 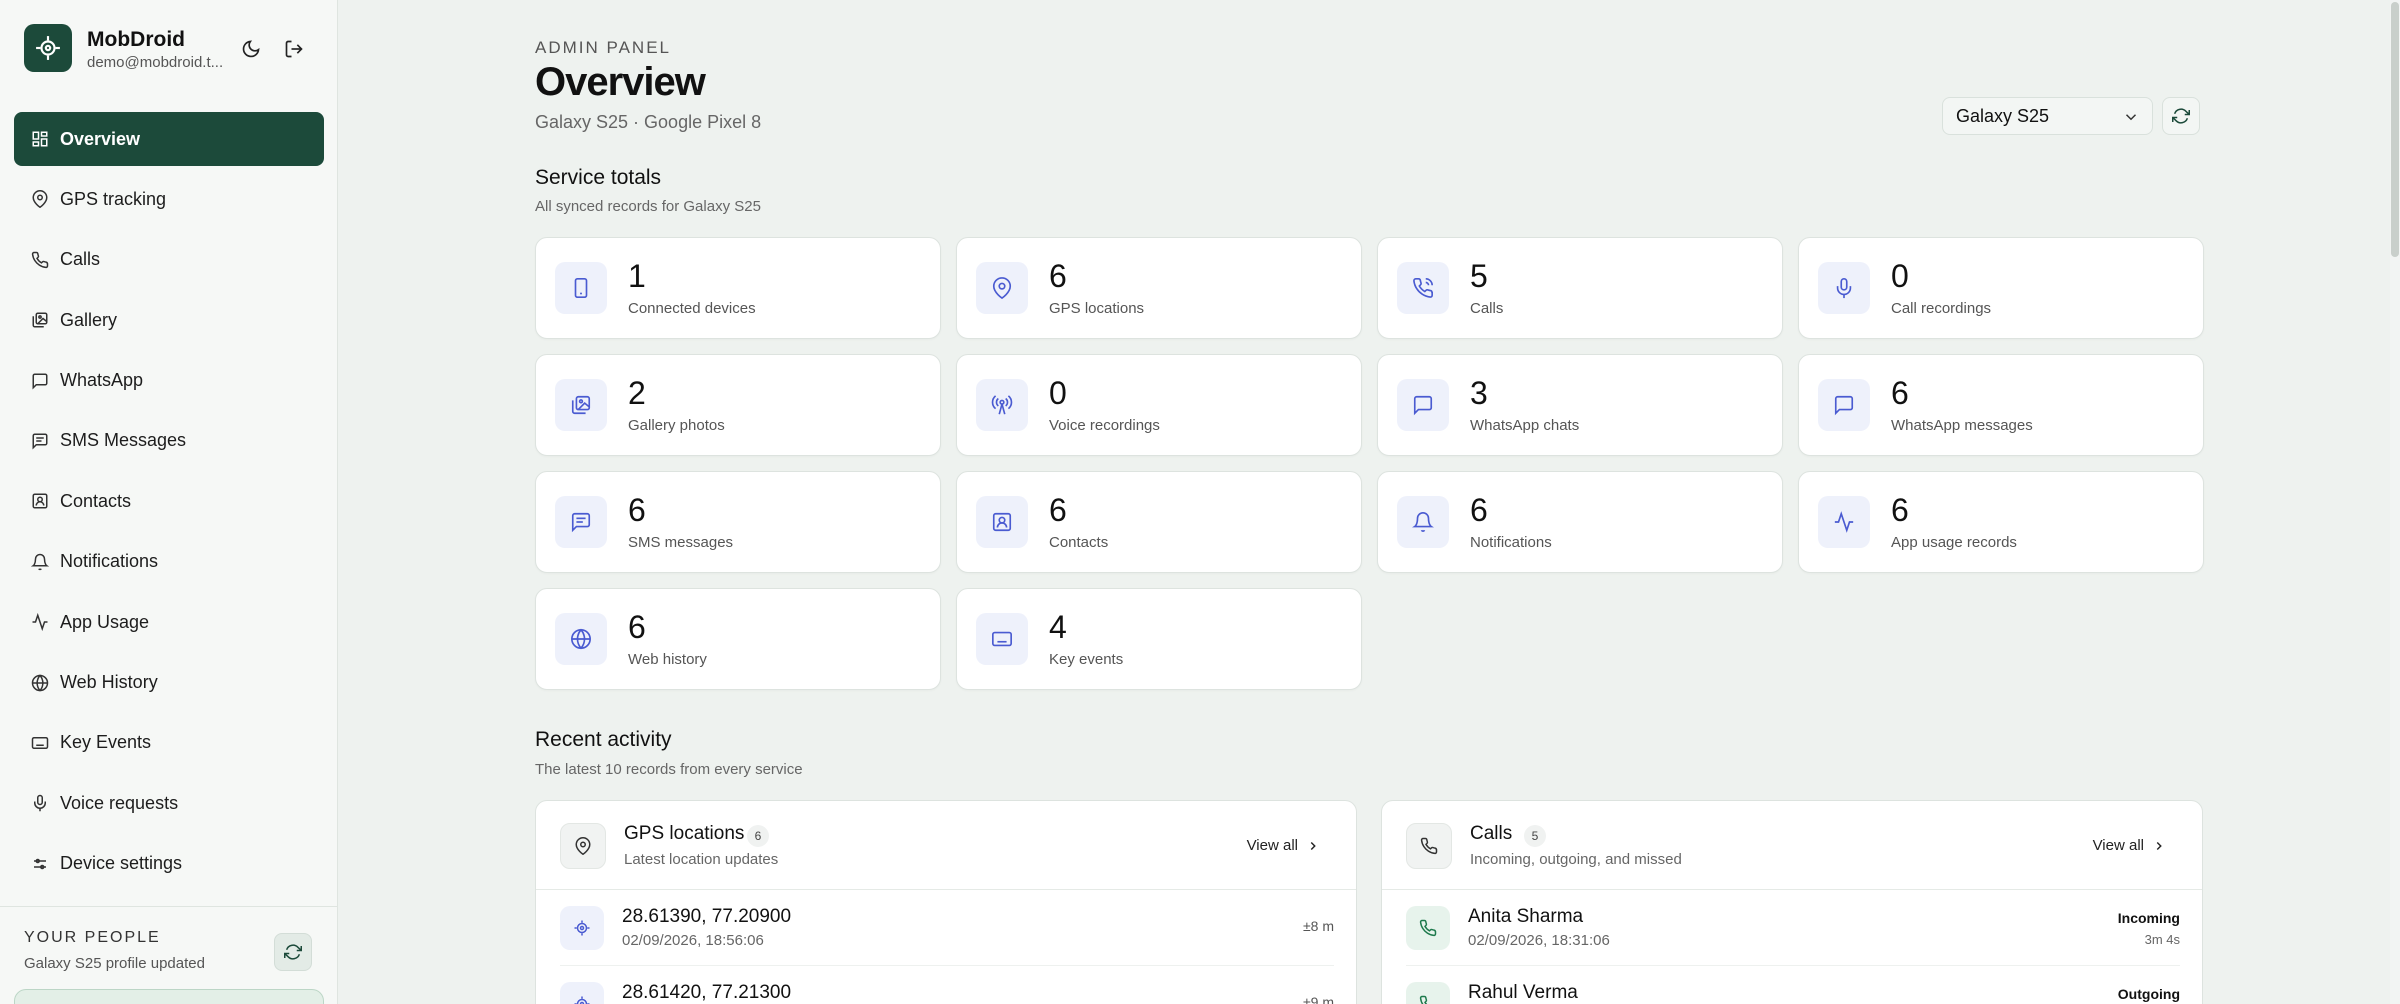 What do you see at coordinates (947, 985) in the screenshot?
I see `list-item: 28.61420, 77.21300 ±9 m` at bounding box center [947, 985].